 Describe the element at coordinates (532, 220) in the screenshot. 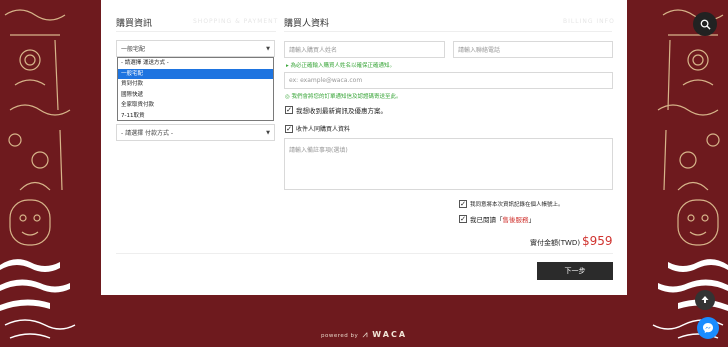

I see `agree-policy-suffix: 」` at that location.